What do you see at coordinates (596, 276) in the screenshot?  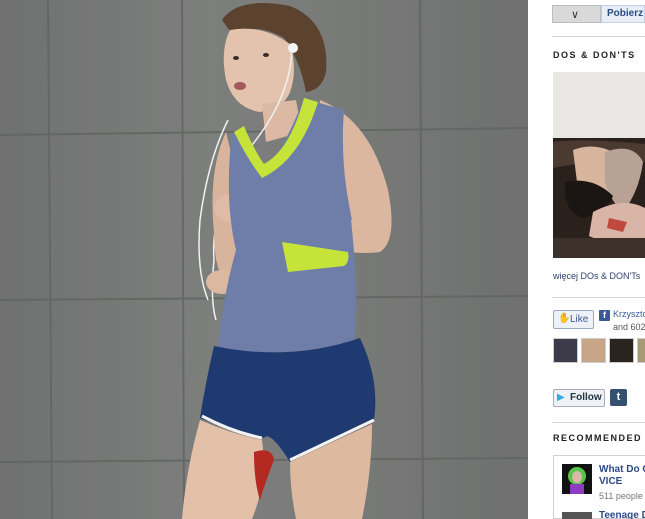 I see `more-dos-donts-link: więcej DOs & DON'Ts` at bounding box center [596, 276].